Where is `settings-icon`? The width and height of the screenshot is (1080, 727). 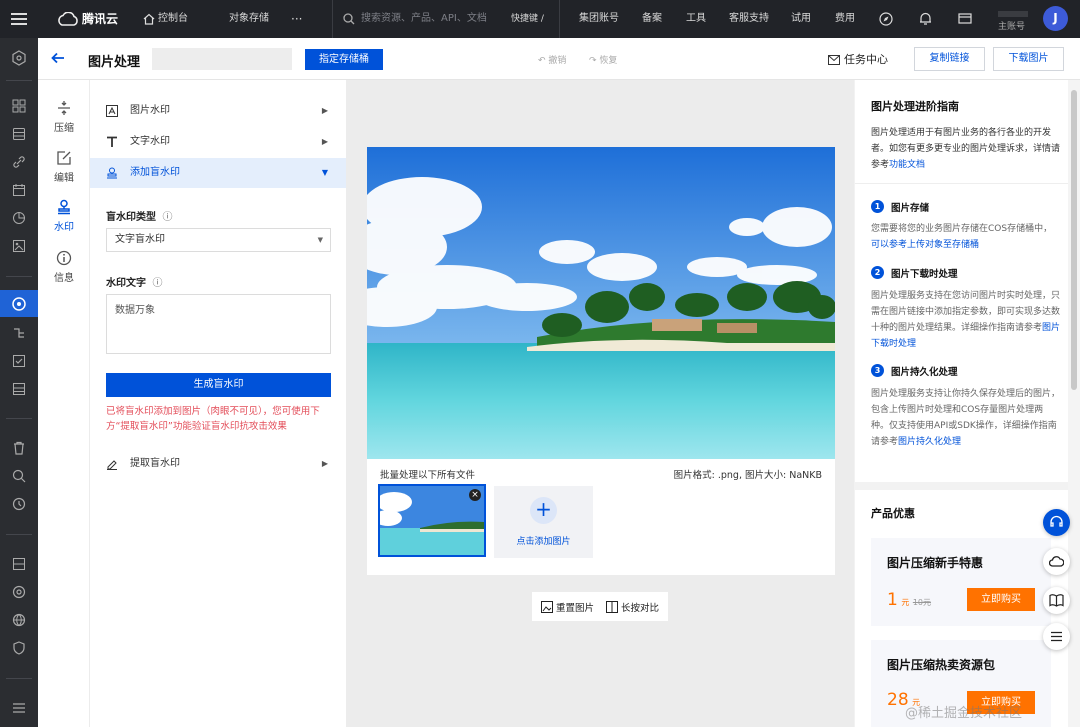
settings-icon is located at coordinates (19, 592).